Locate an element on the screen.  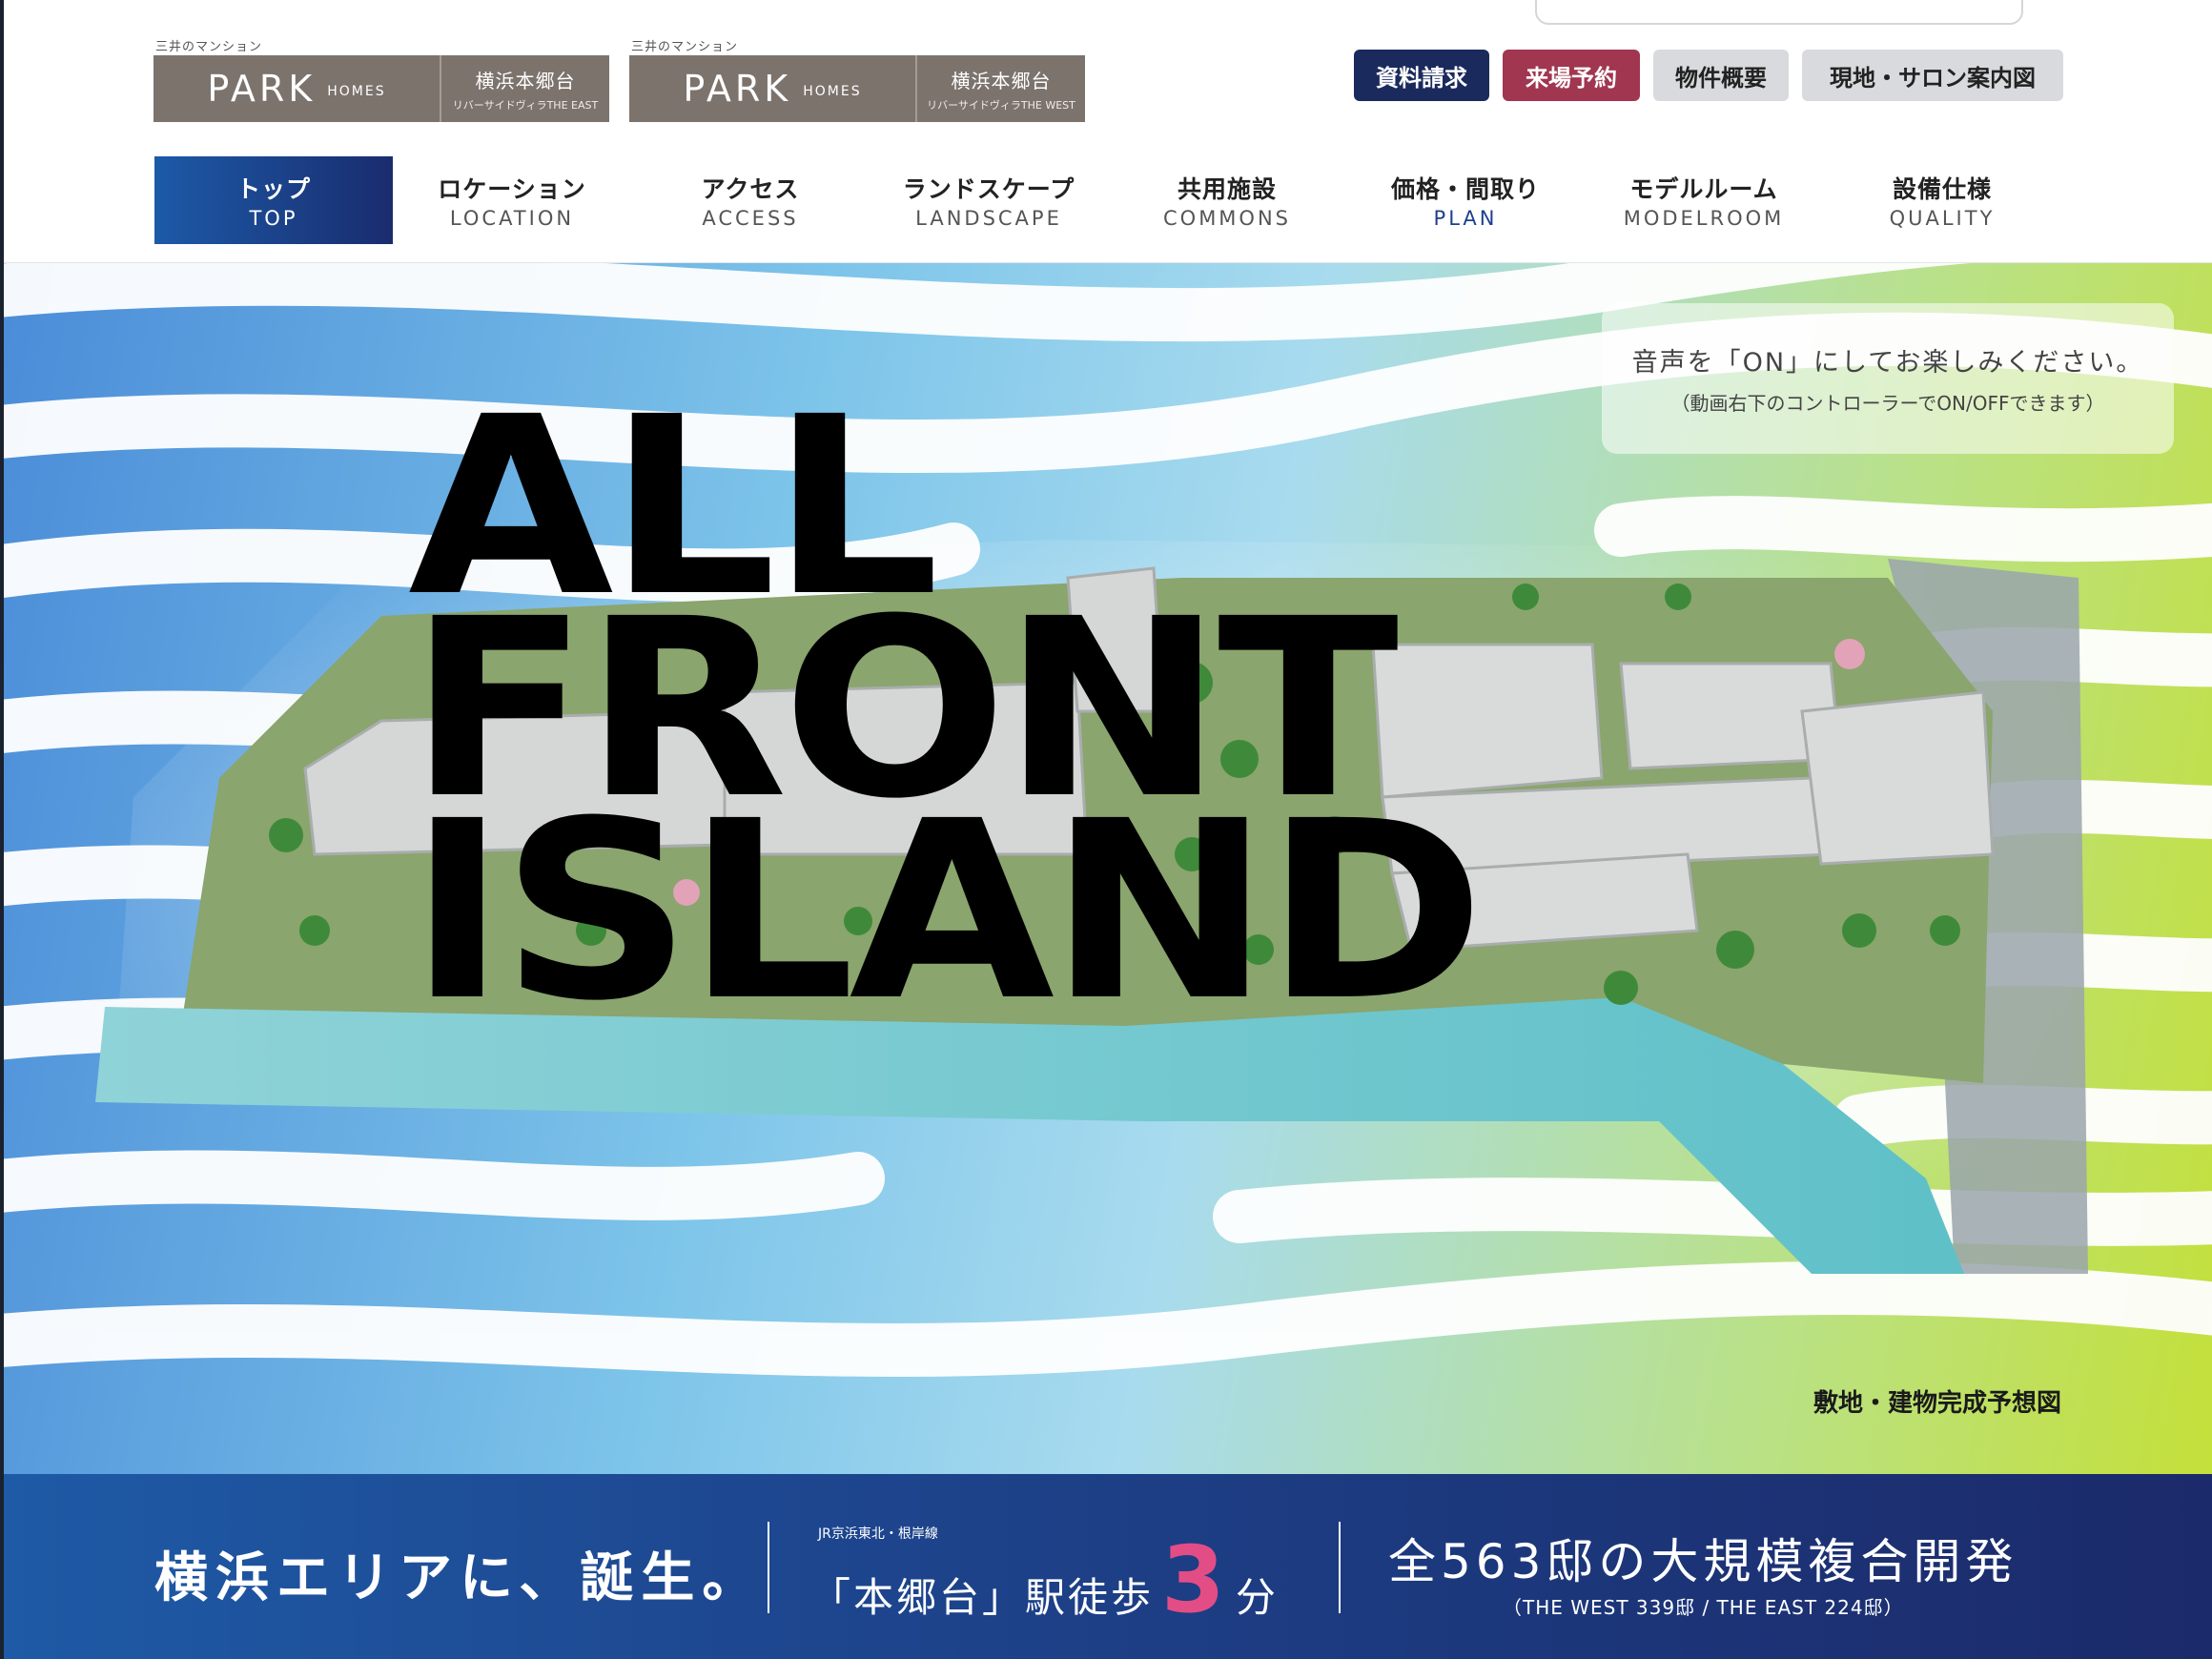
logo-box: PARK HOMES 横浜本郷台 リバーサイドヴィラTHE WEST is located at coordinates (857, 88).